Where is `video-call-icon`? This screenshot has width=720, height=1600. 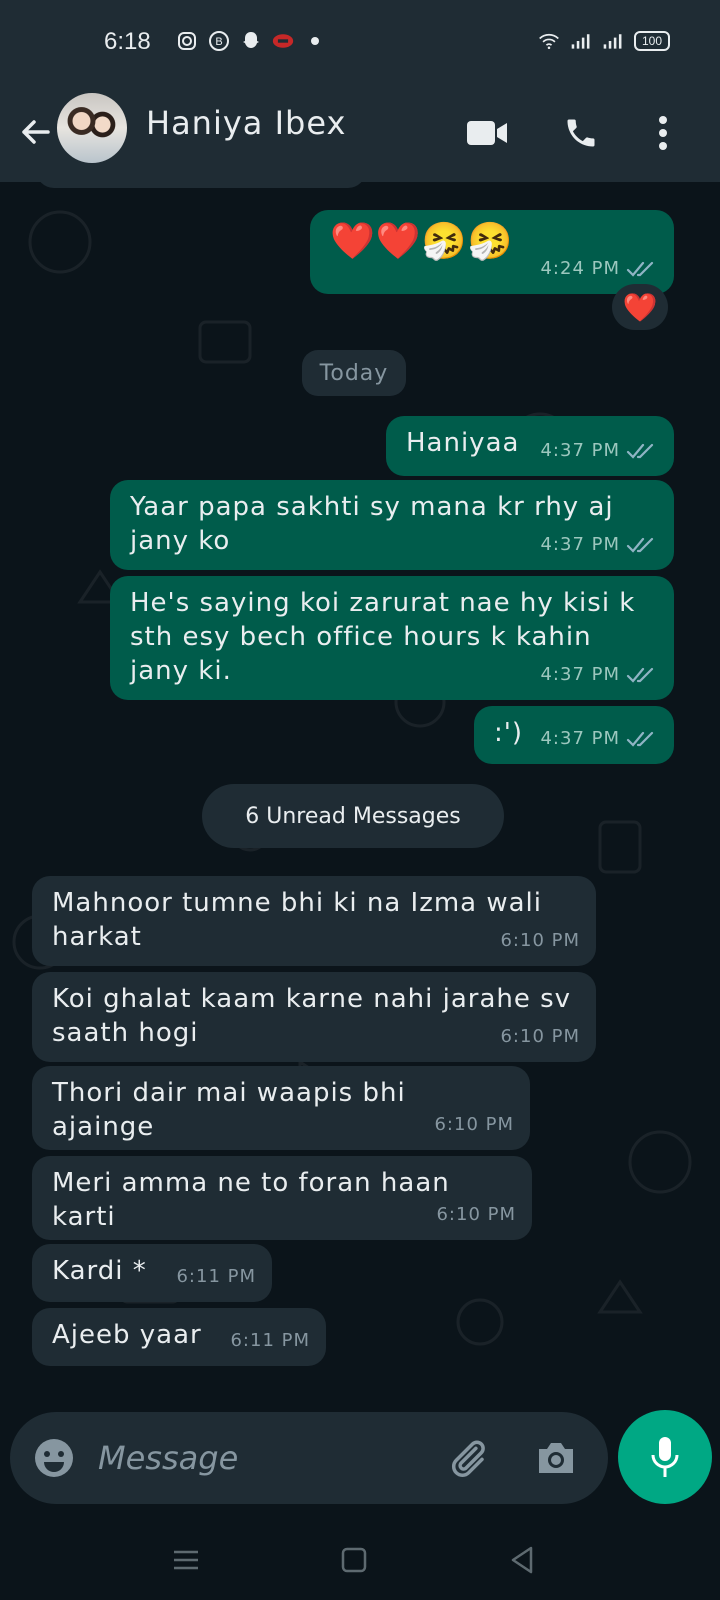 video-call-icon is located at coordinates (487, 133).